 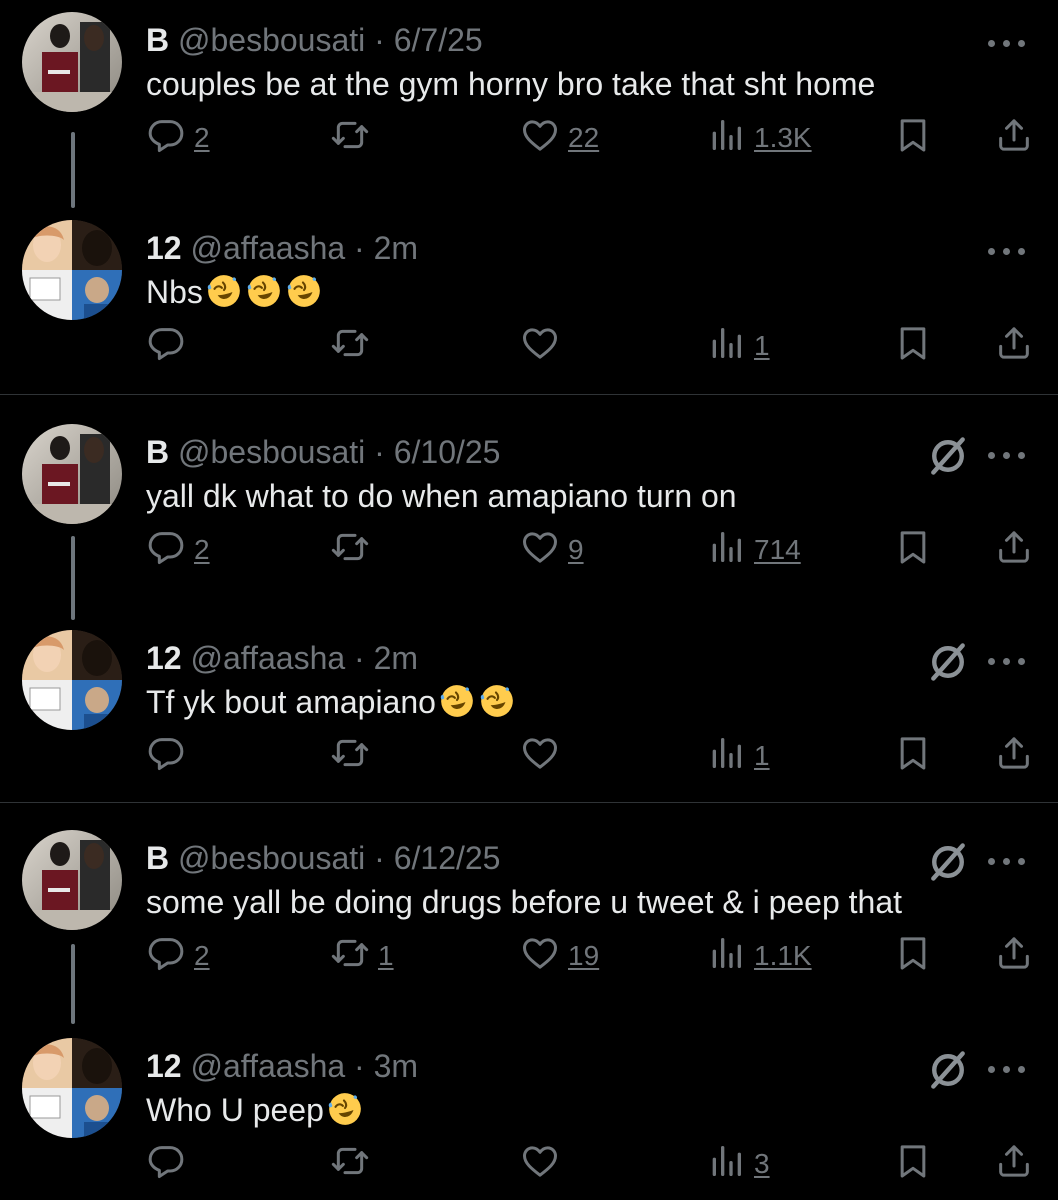 I want to click on views-button: 714, so click(x=753, y=550).